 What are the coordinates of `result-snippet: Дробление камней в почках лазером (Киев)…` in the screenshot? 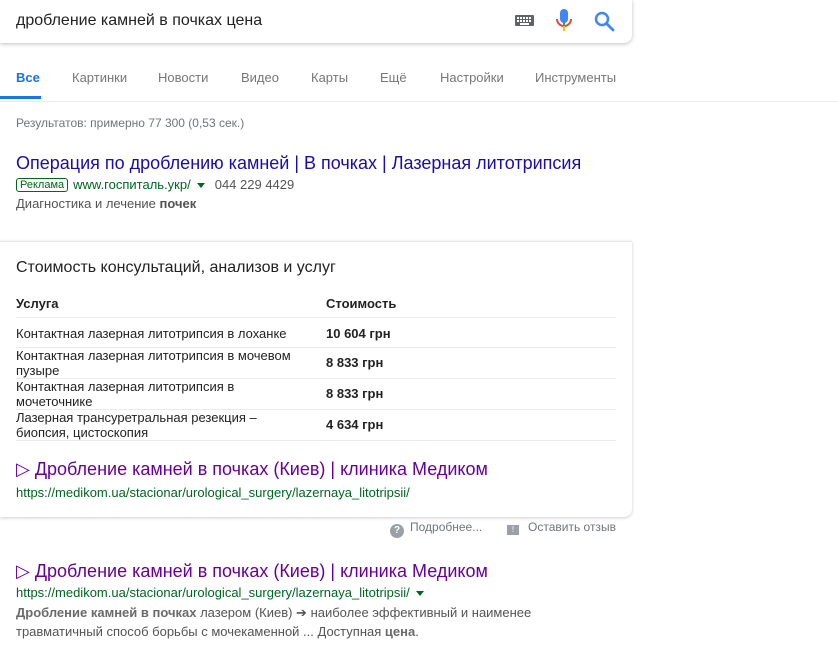 It's located at (296, 622).